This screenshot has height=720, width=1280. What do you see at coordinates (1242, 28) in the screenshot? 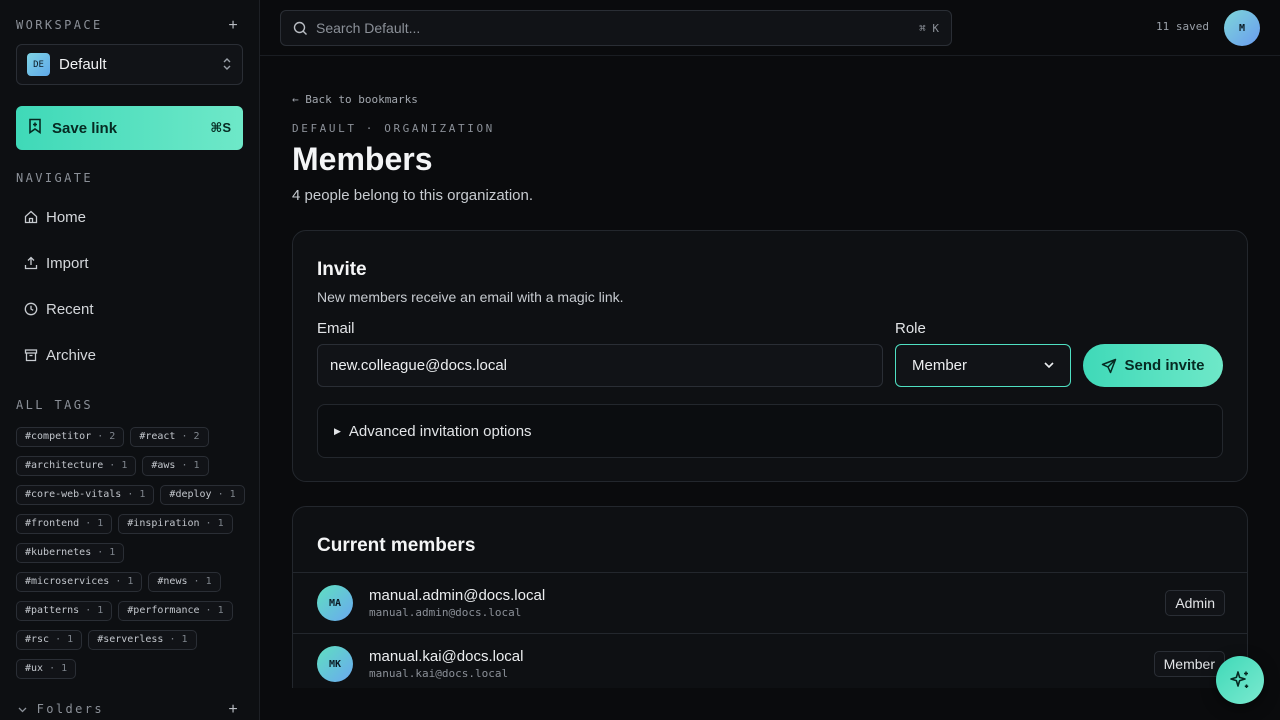
I see `avatar: M` at bounding box center [1242, 28].